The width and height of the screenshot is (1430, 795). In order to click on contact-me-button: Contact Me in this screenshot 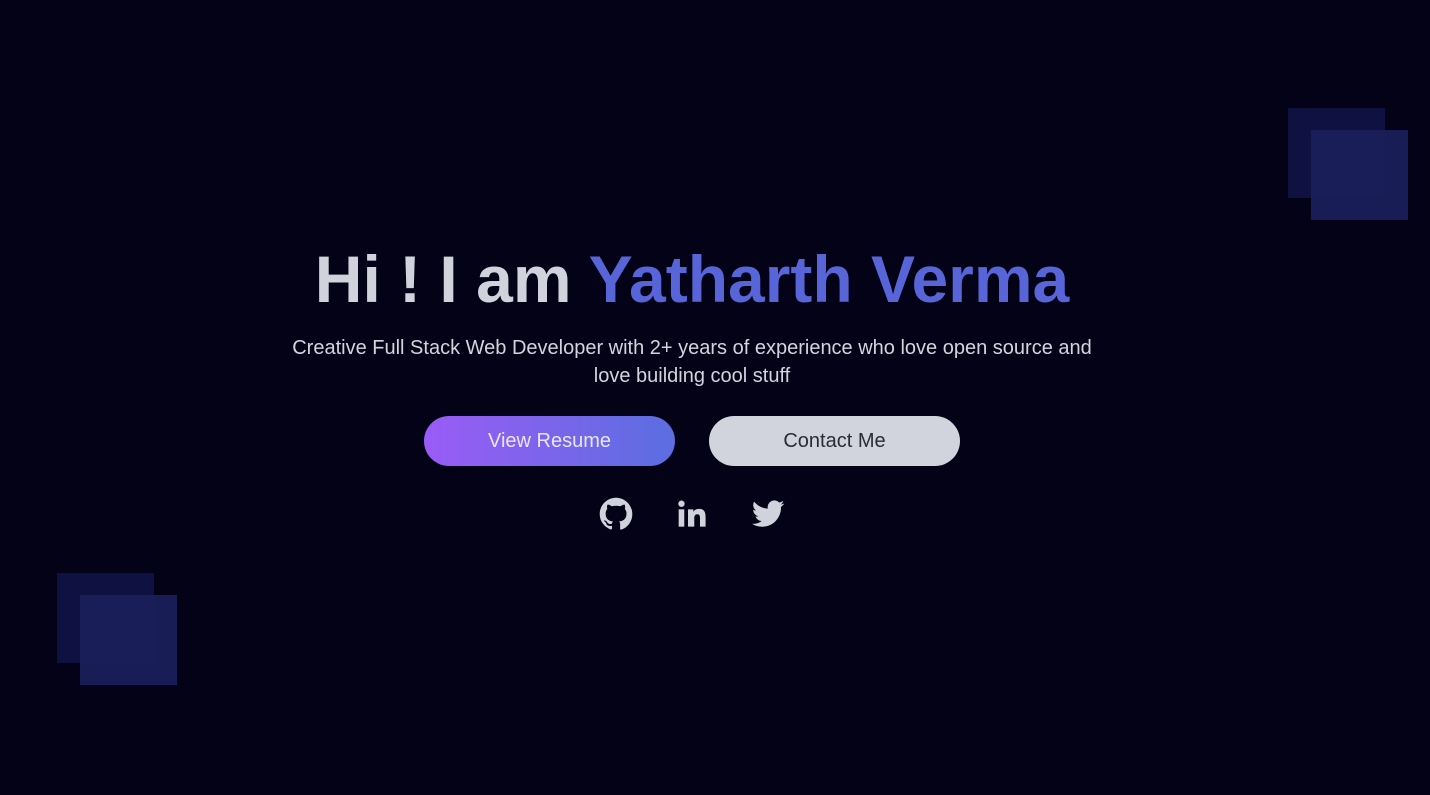, I will do `click(834, 441)`.